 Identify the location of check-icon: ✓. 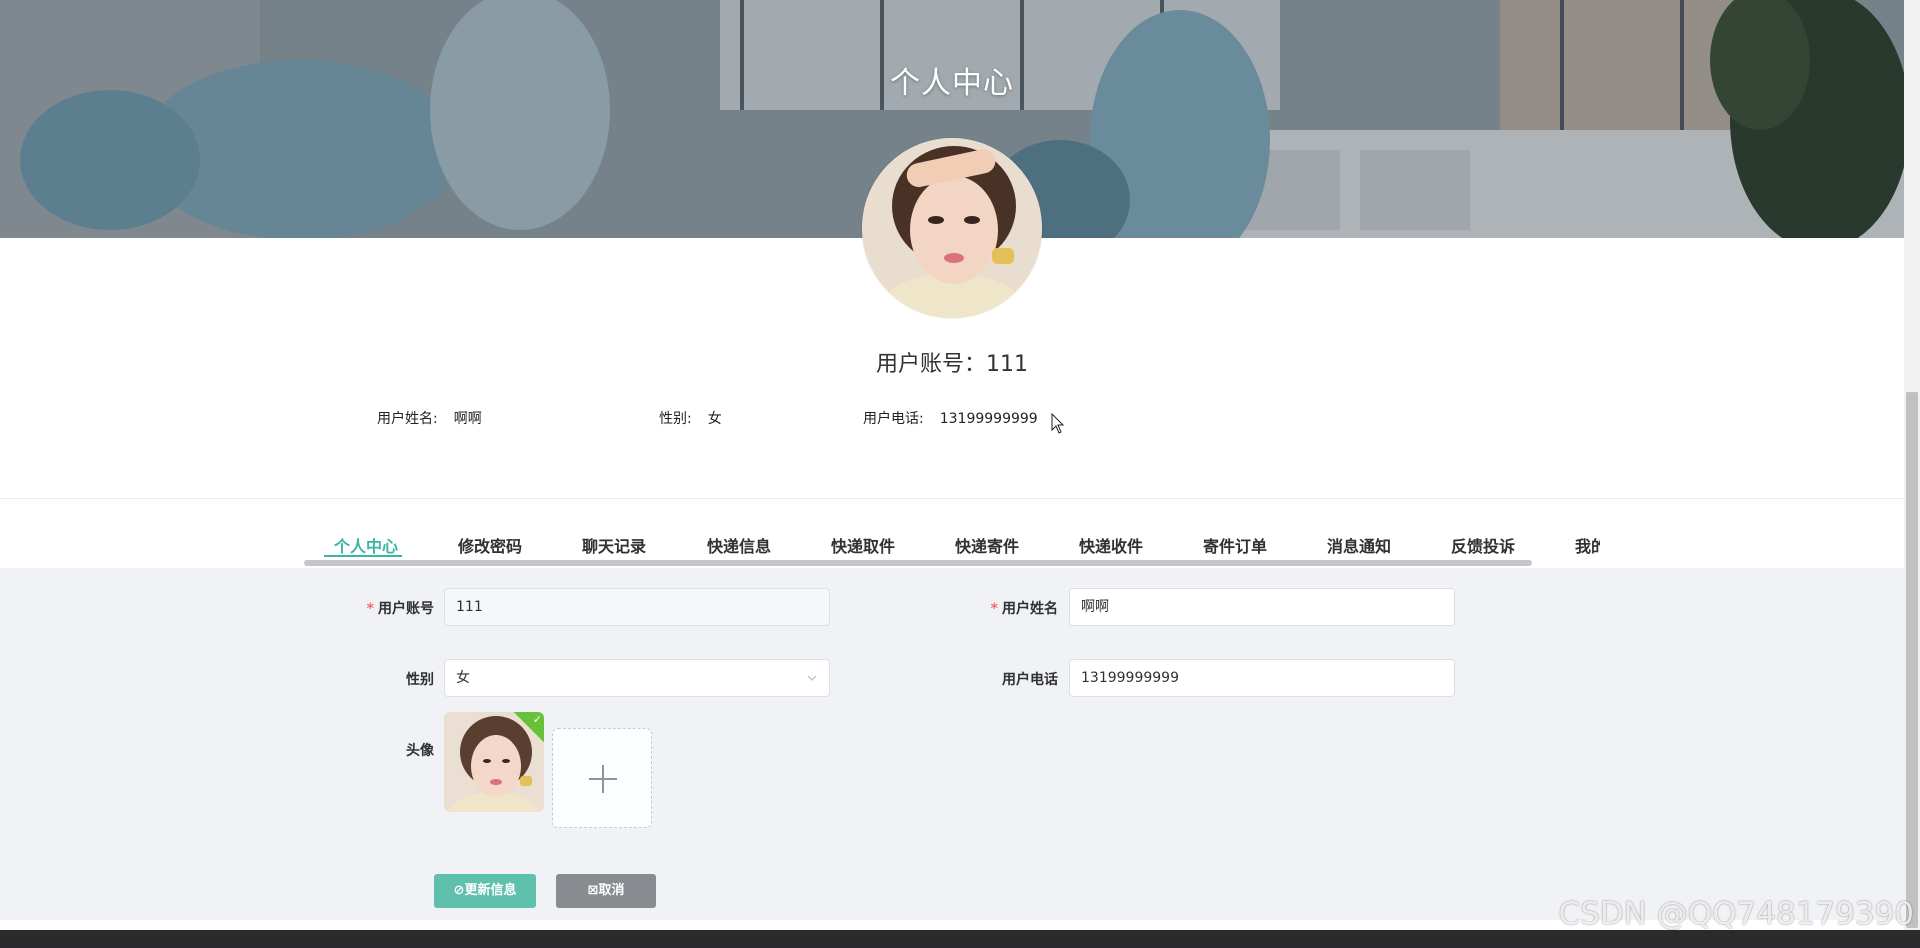
(537, 719).